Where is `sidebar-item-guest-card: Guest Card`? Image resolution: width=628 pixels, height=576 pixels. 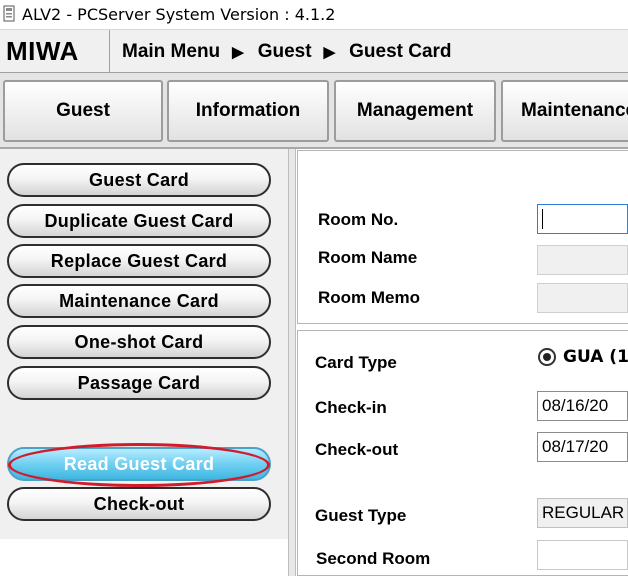
sidebar-item-guest-card: Guest Card is located at coordinates (139, 180).